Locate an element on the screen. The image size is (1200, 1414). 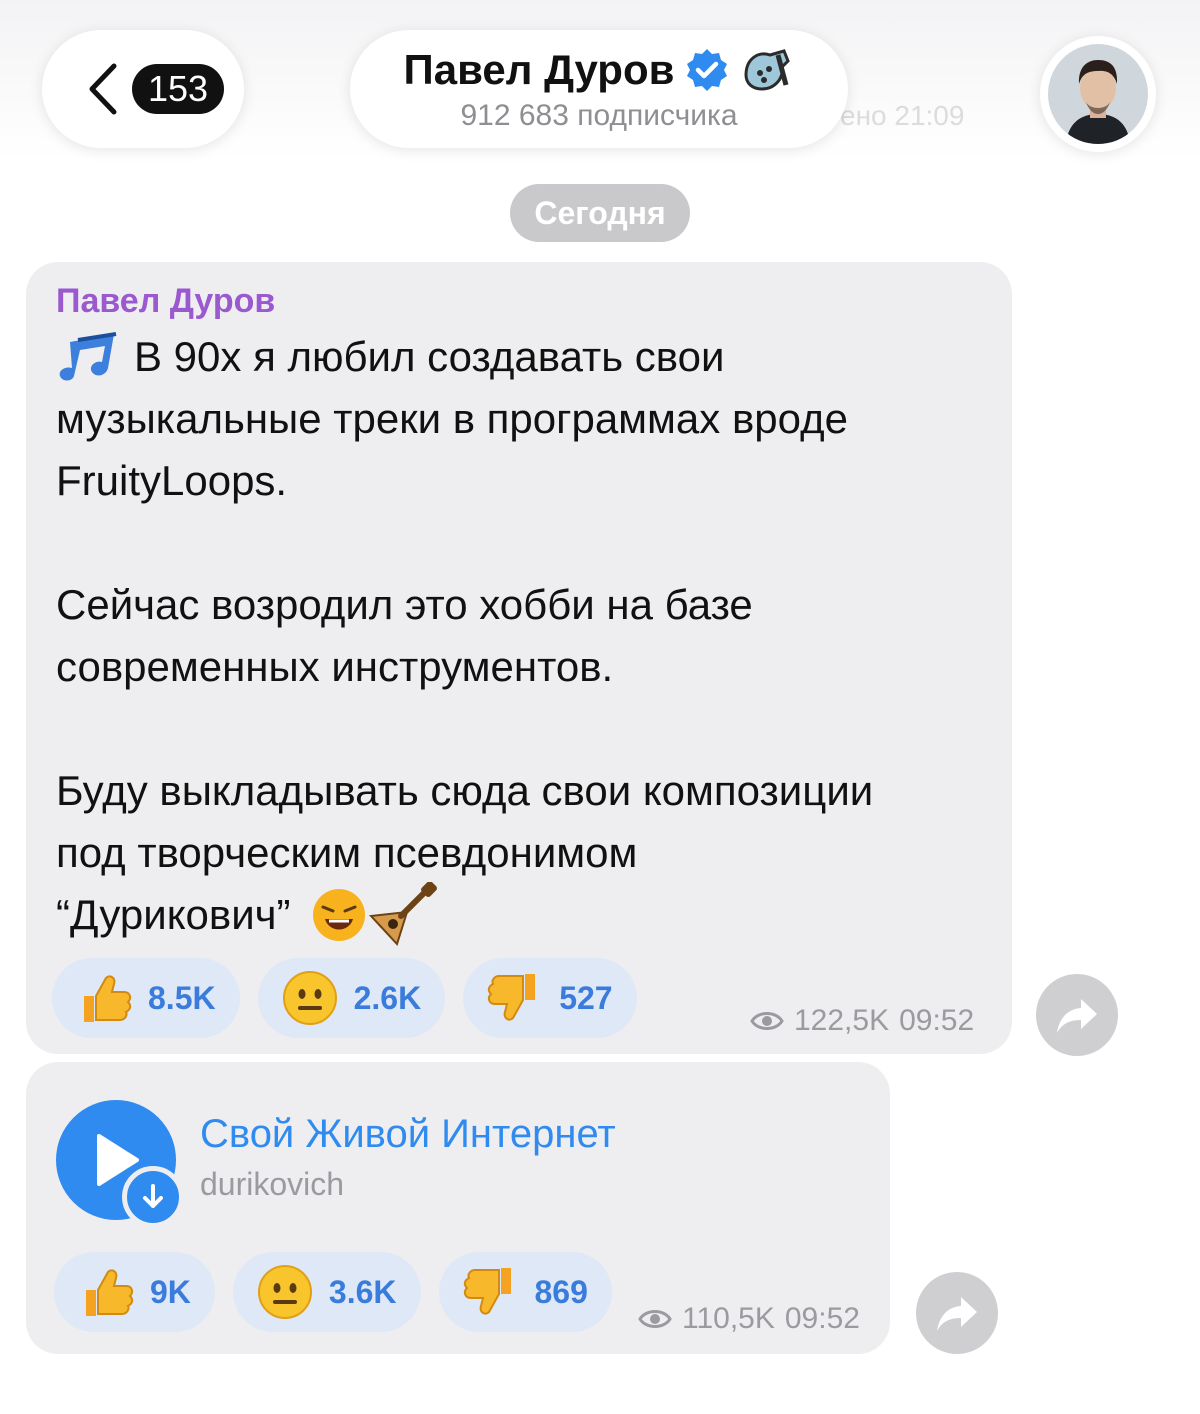
download-button is located at coordinates (153, 1197).